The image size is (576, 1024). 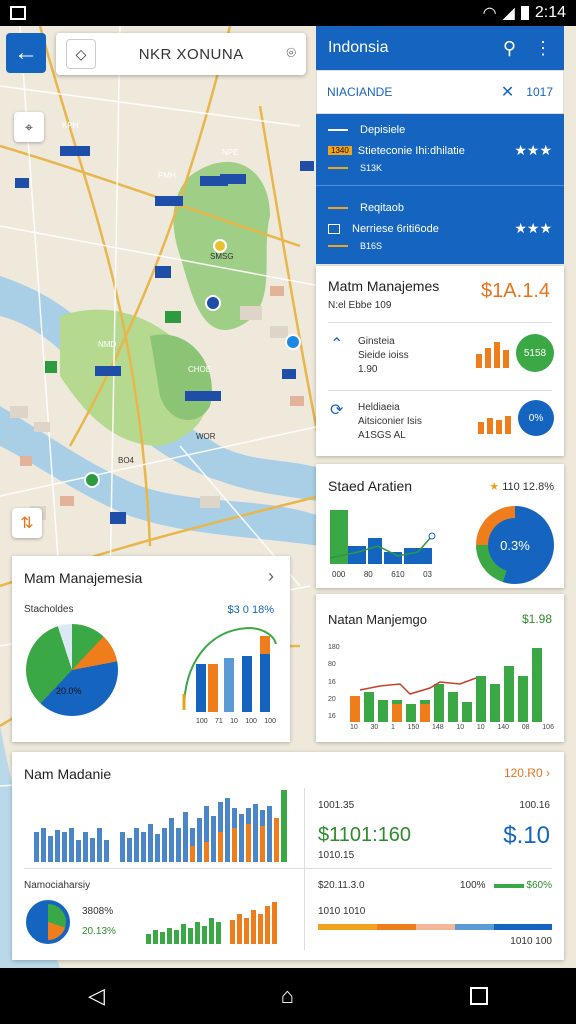 I want to click on map-label: PMH, so click(x=167, y=175).